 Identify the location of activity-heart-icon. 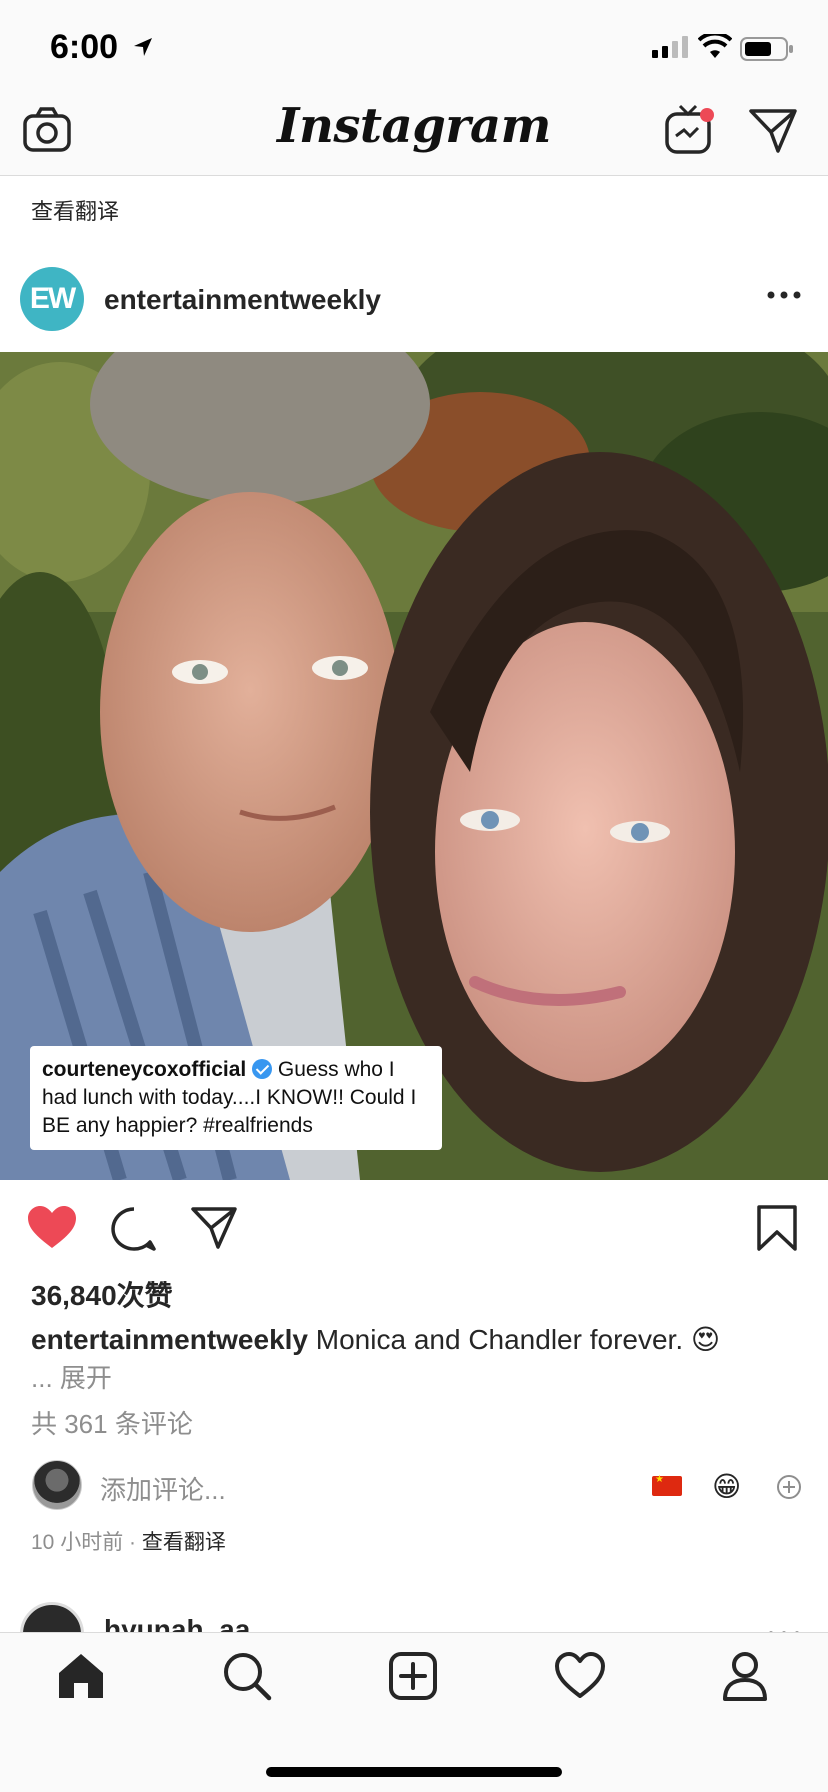
(580, 1675).